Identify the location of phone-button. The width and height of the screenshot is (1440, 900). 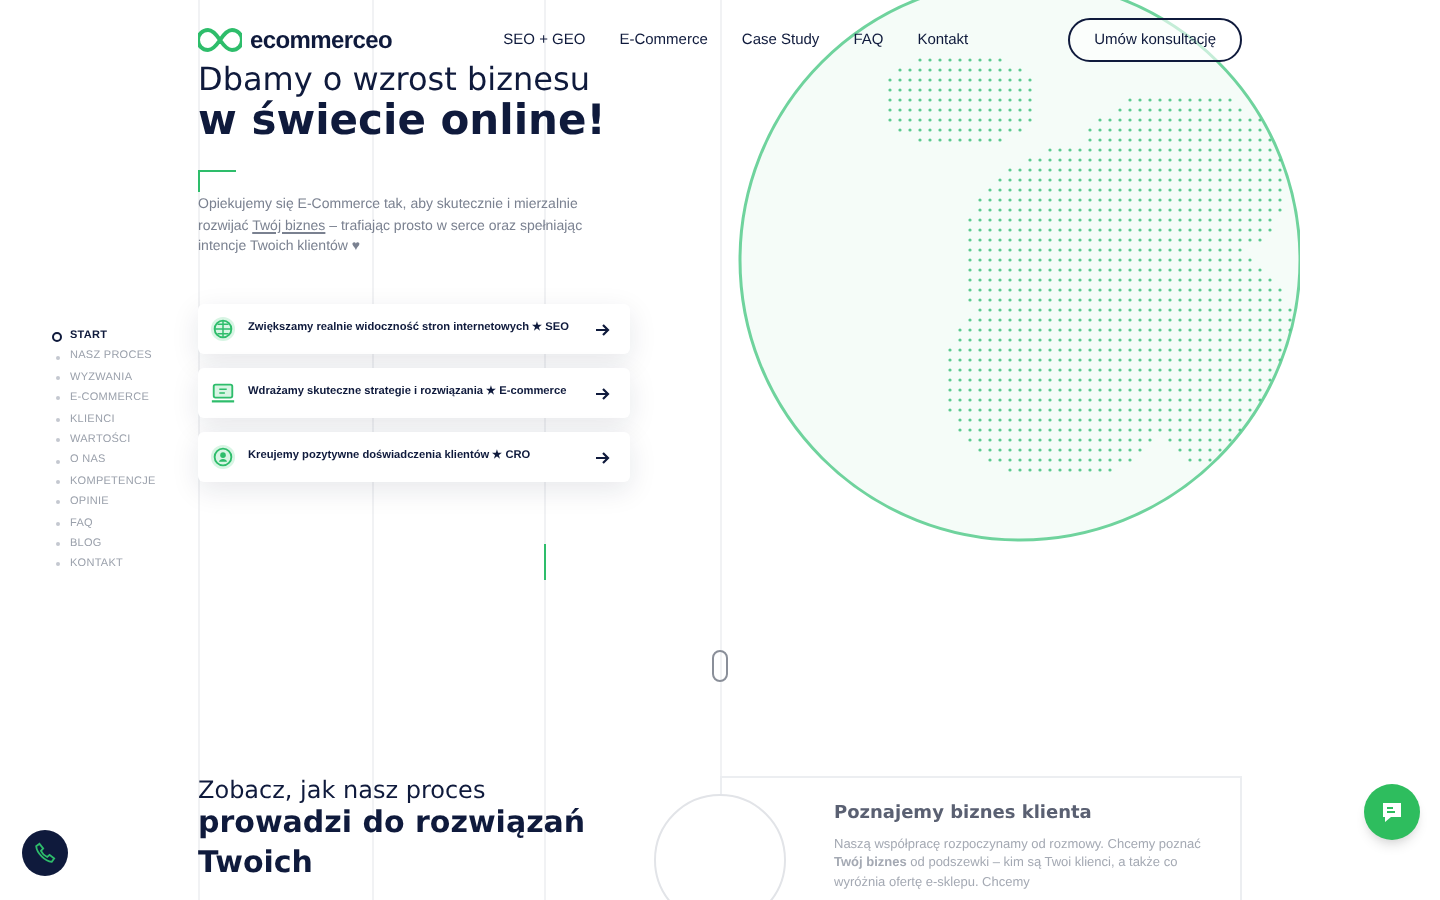
(45, 853).